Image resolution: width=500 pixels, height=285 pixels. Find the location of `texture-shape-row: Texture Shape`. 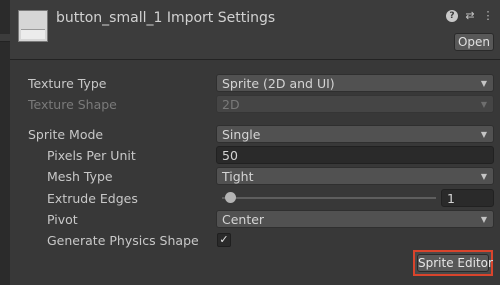

texture-shape-row: Texture Shape is located at coordinates (72, 104).